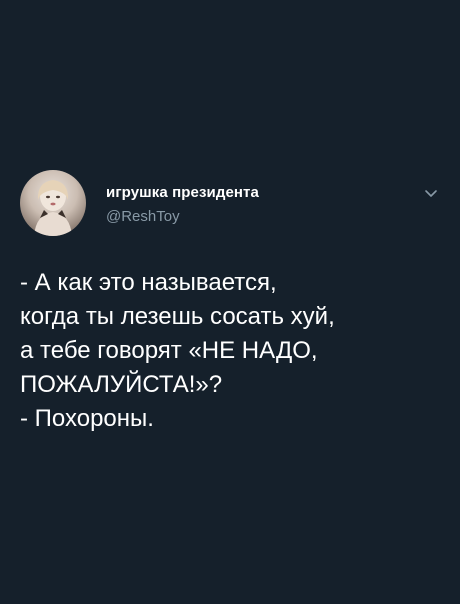  What do you see at coordinates (53, 208) in the screenshot?
I see `avatar-photo` at bounding box center [53, 208].